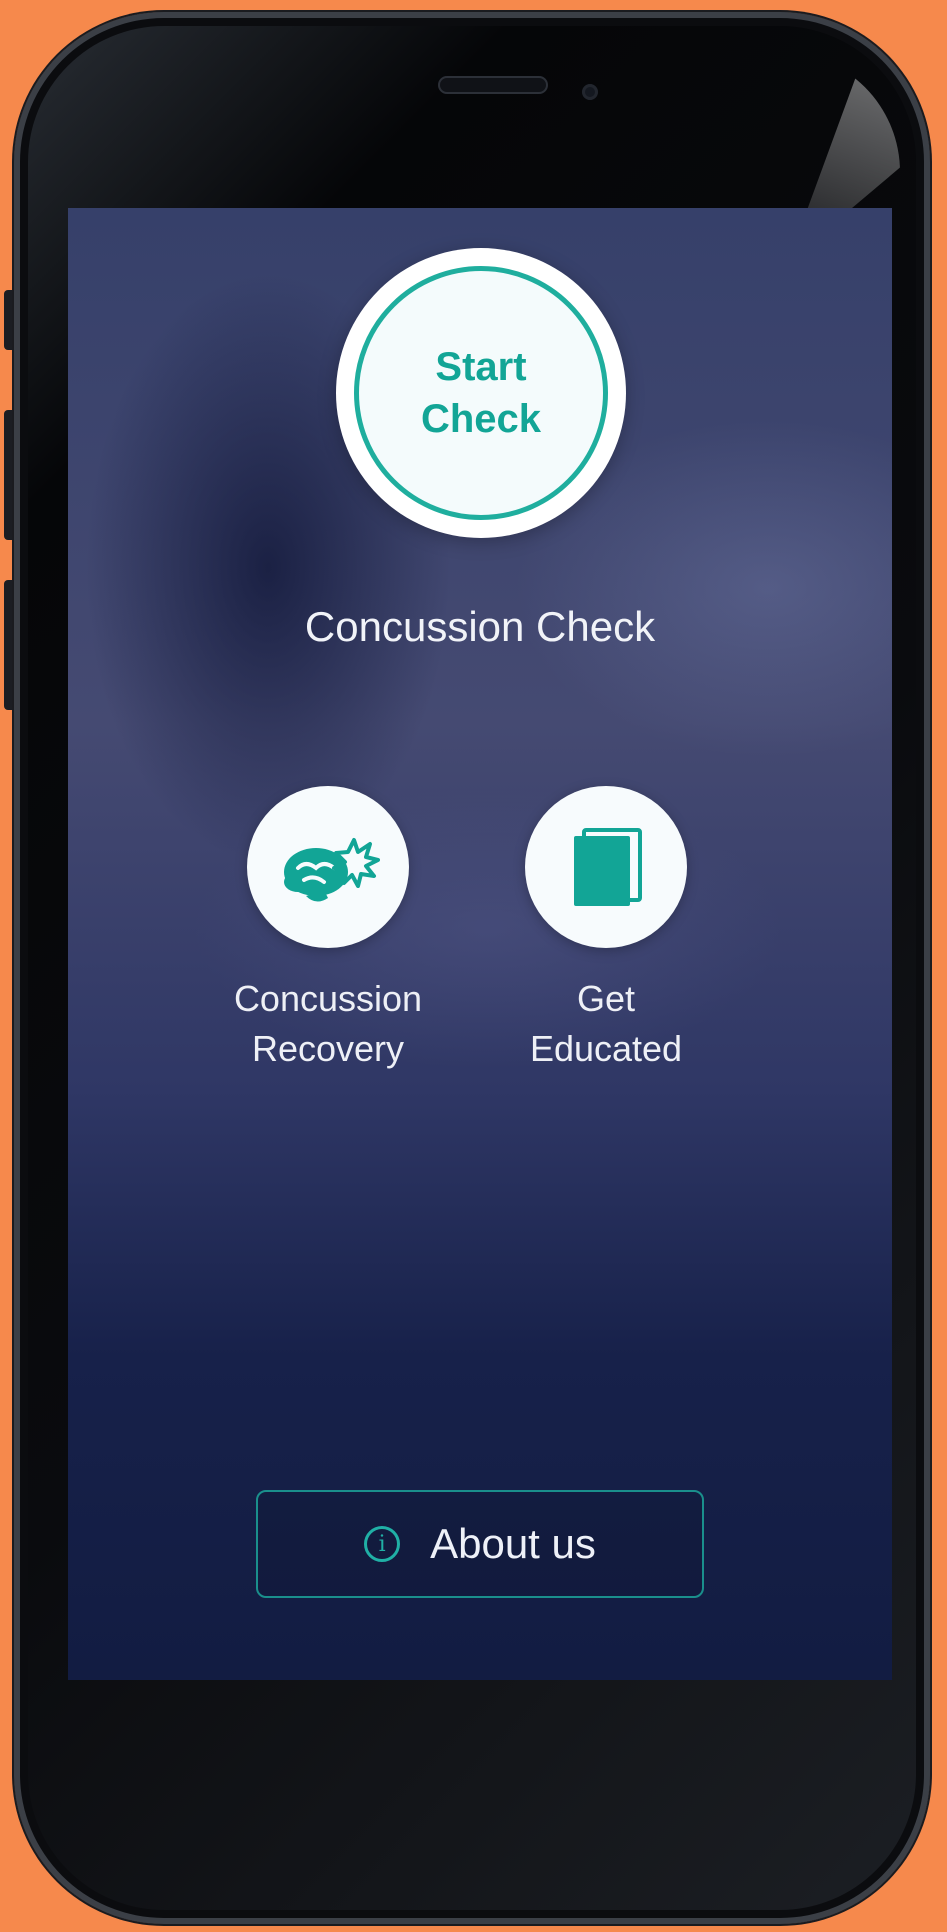 The image size is (947, 1932). Describe the element at coordinates (481, 367) in the screenshot. I see `start-check-label-line1: Start` at that location.